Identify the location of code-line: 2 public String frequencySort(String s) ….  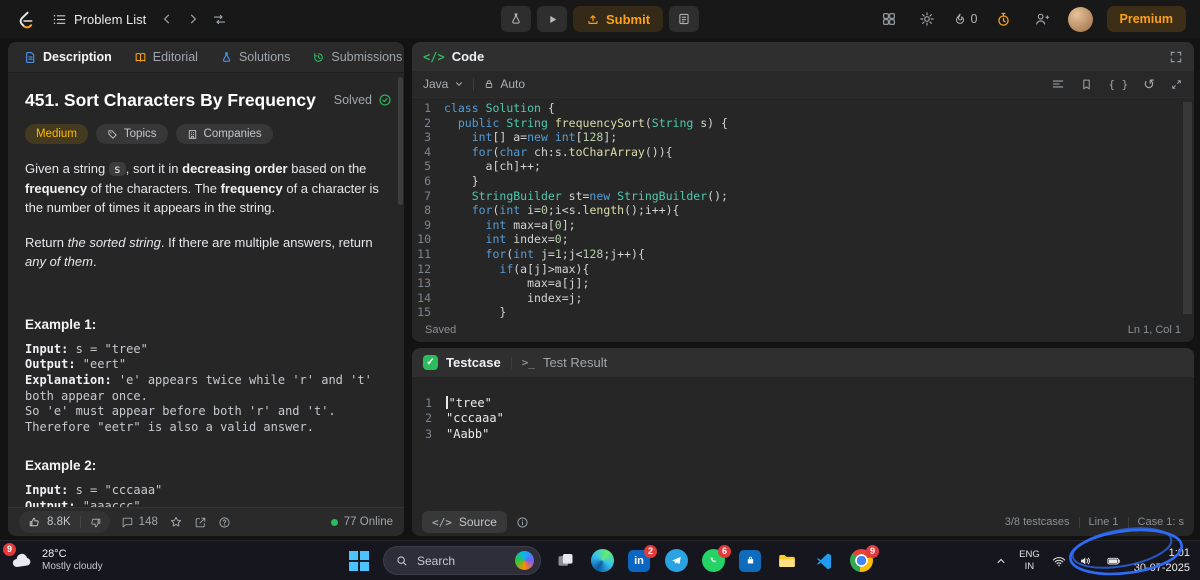
(797, 123).